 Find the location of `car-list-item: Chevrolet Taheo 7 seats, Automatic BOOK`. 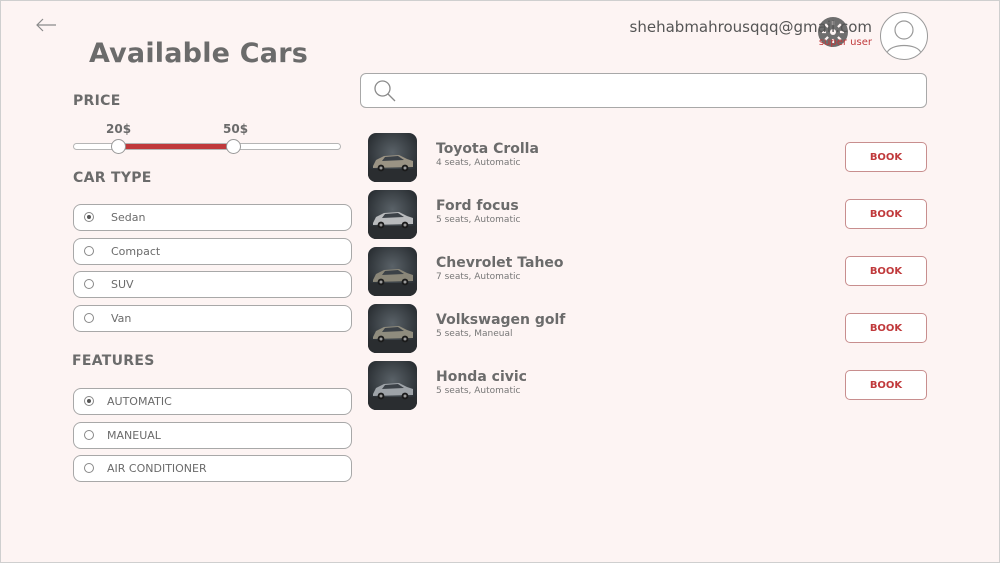

car-list-item: Chevrolet Taheo 7 seats, Automatic BOOK is located at coordinates (648, 272).